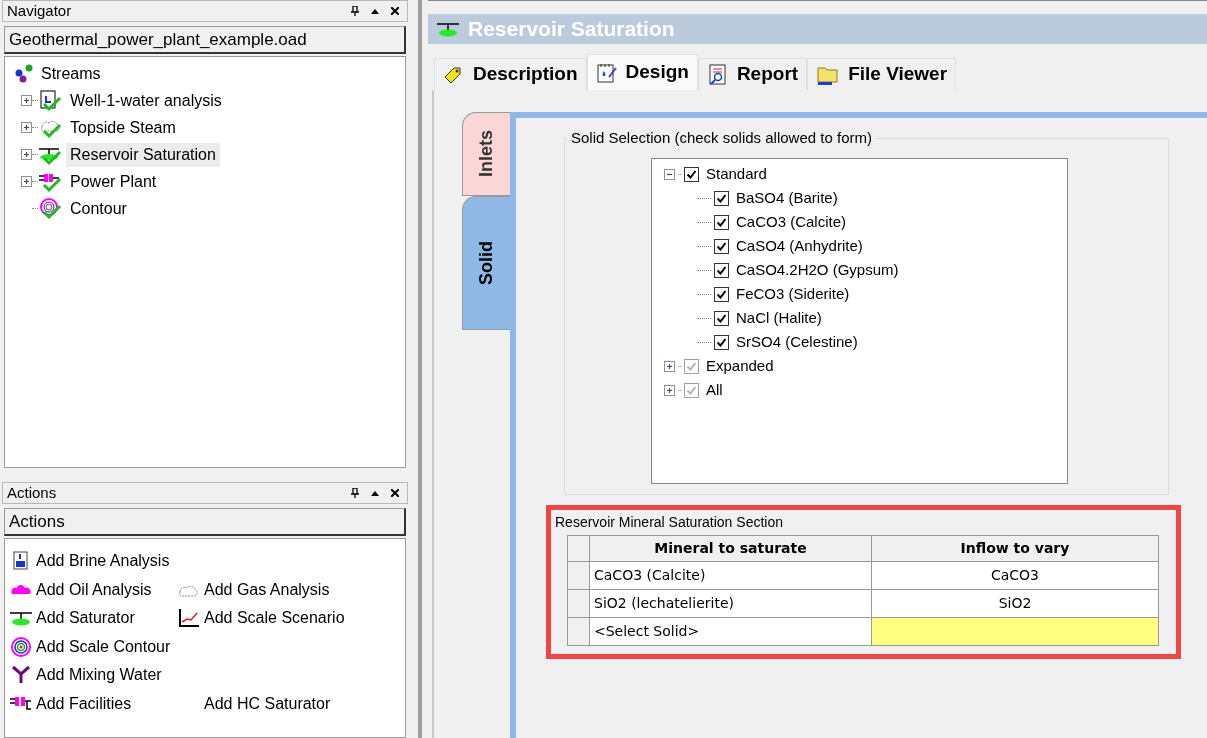 The height and width of the screenshot is (738, 1207). I want to click on section-title: Reservoir Mineral Saturation Section, so click(669, 522).